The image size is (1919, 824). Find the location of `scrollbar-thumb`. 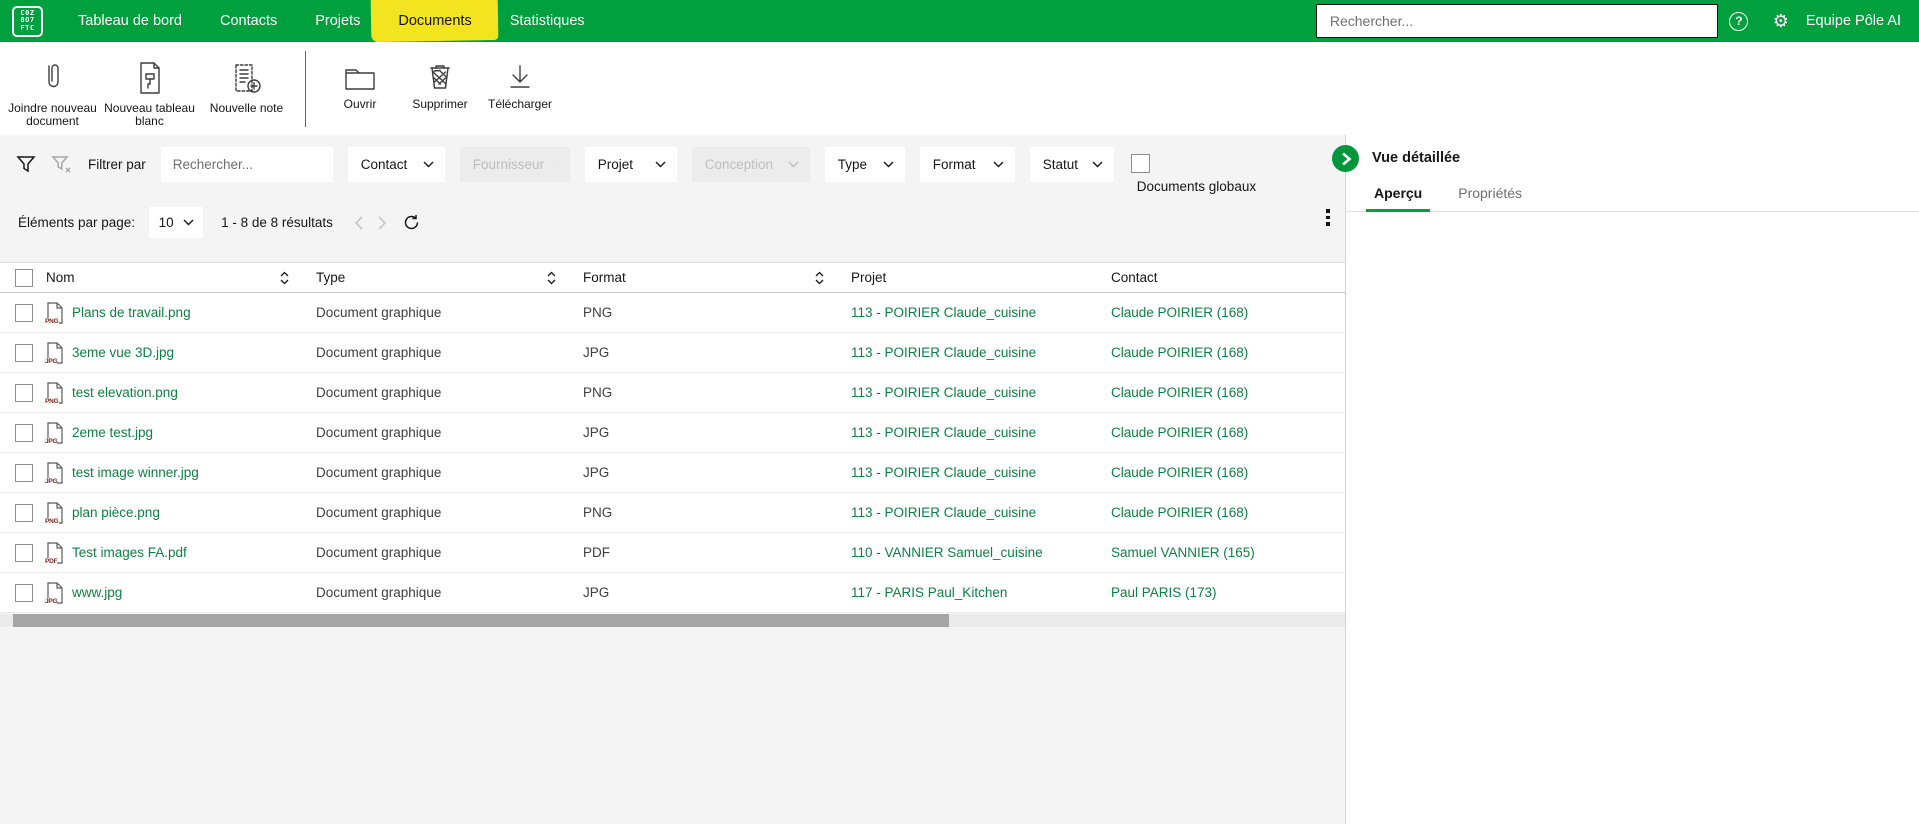

scrollbar-thumb is located at coordinates (481, 620).